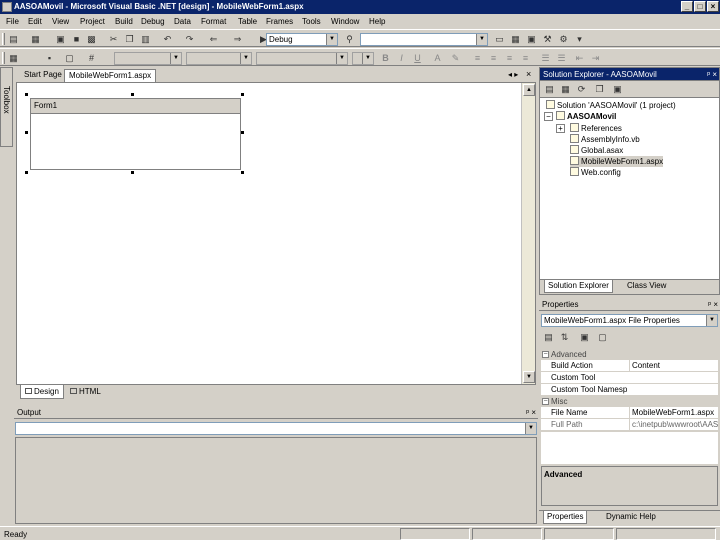 This screenshot has height=540, width=720. Describe the element at coordinates (531, 39) in the screenshot. I see `toolbox-icon: ▣` at that location.